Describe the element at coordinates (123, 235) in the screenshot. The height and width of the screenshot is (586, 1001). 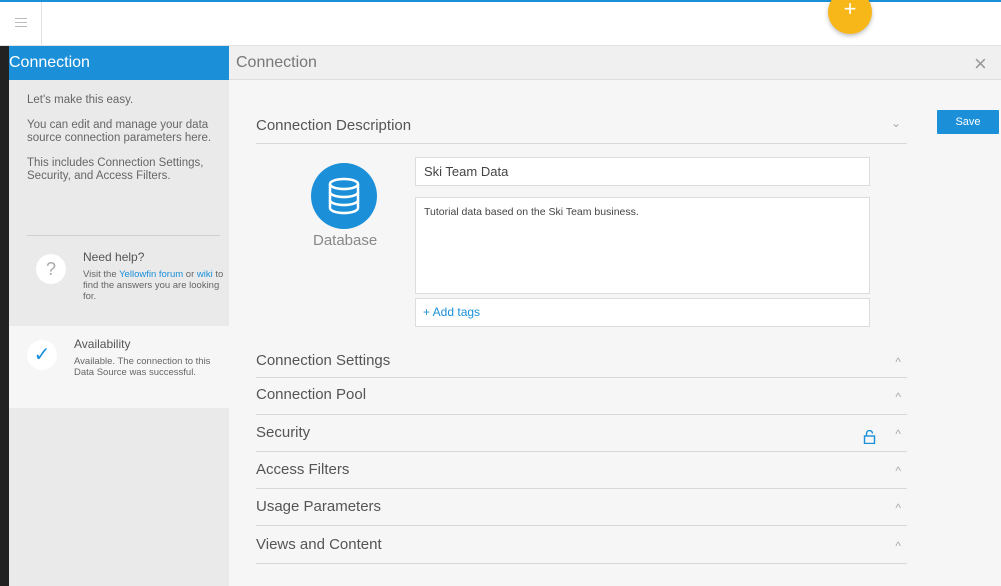
I see `divider` at that location.